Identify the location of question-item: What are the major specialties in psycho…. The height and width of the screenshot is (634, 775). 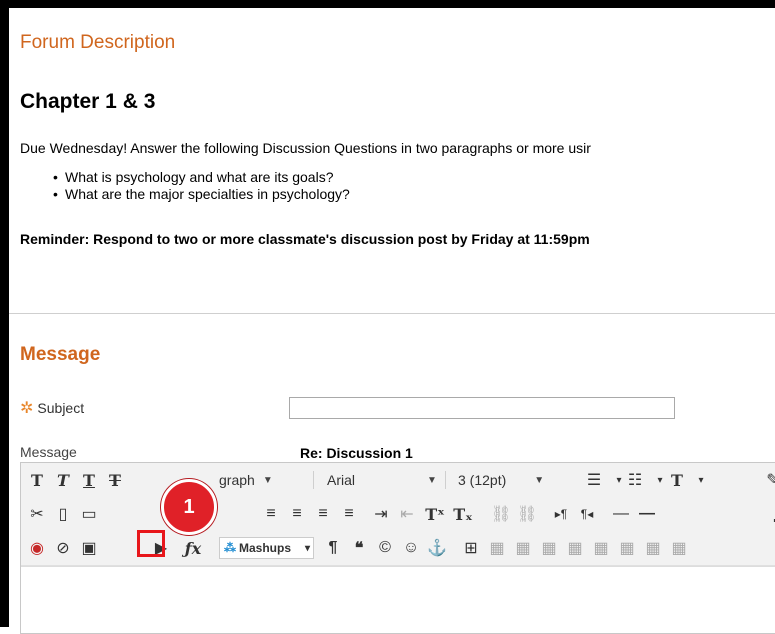
(207, 194).